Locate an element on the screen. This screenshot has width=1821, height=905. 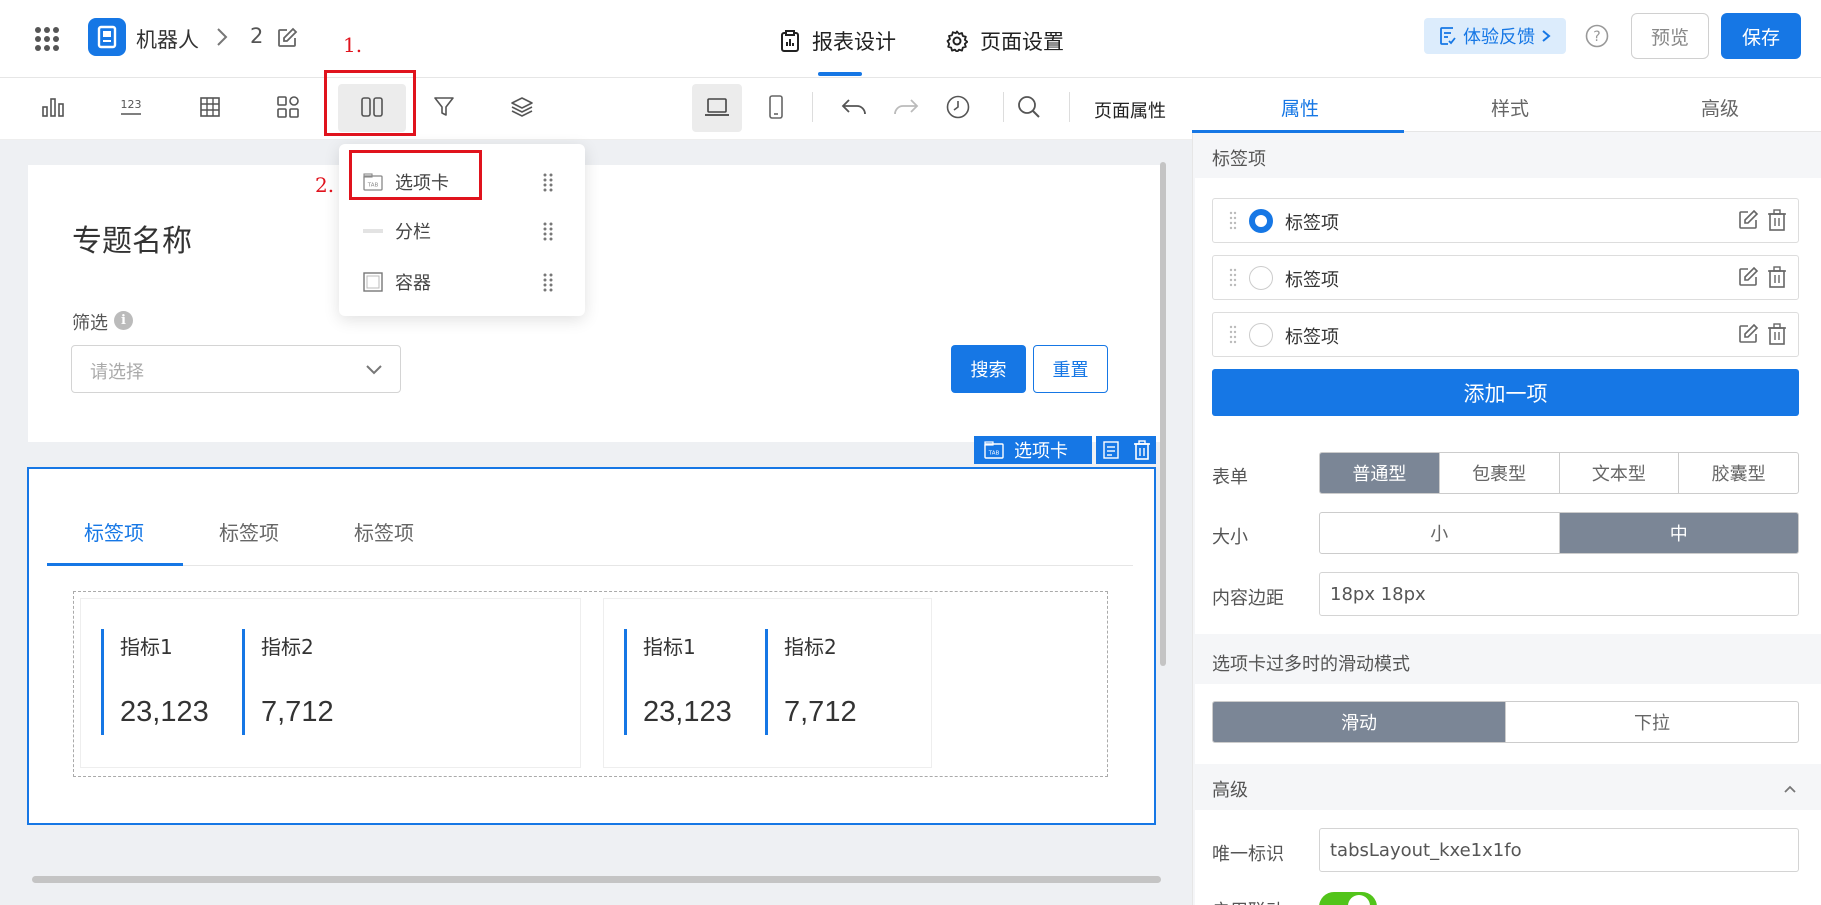
metric-value: 23,123 is located at coordinates (687, 712).